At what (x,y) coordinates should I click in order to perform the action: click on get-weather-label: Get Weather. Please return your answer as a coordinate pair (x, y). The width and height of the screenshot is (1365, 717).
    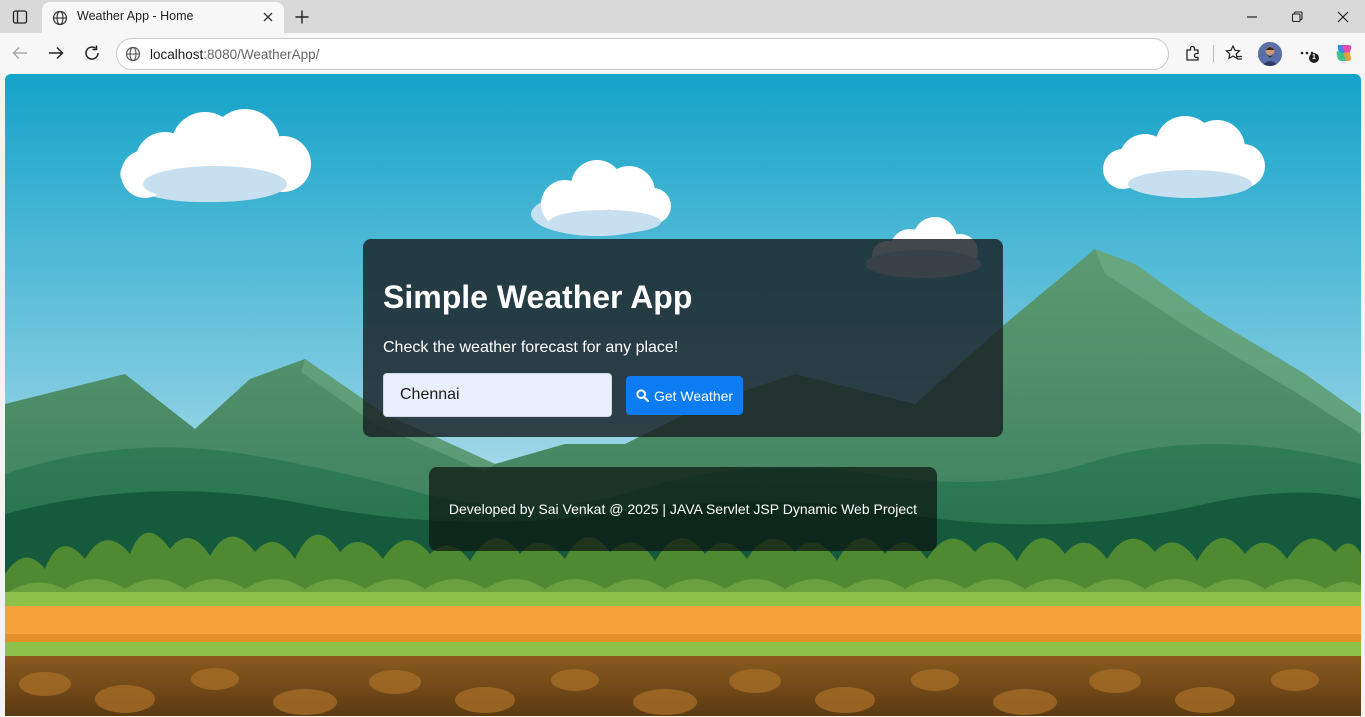
    Looking at the image, I should click on (693, 395).